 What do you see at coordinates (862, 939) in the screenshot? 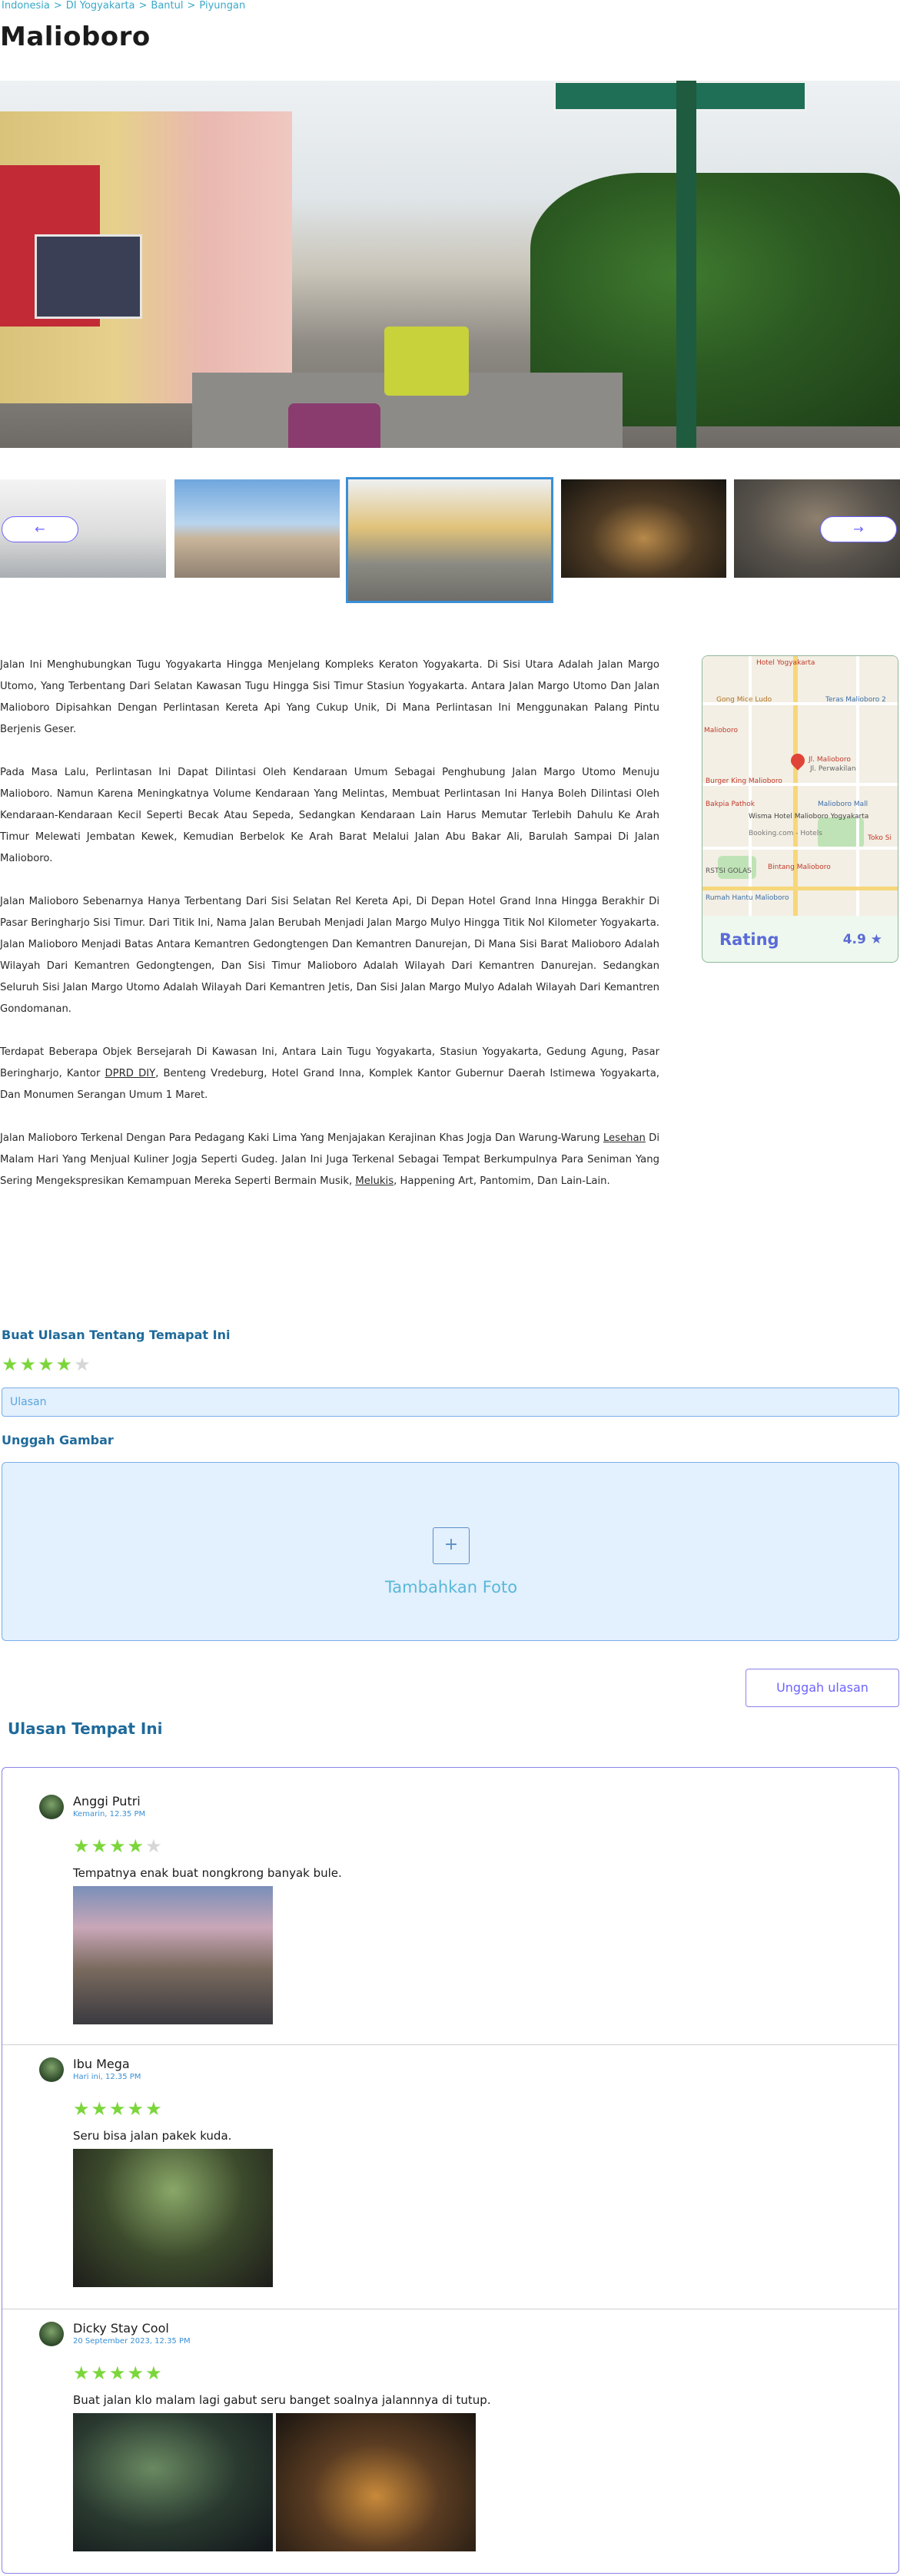
I see `rating-value: 4.9 ★` at bounding box center [862, 939].